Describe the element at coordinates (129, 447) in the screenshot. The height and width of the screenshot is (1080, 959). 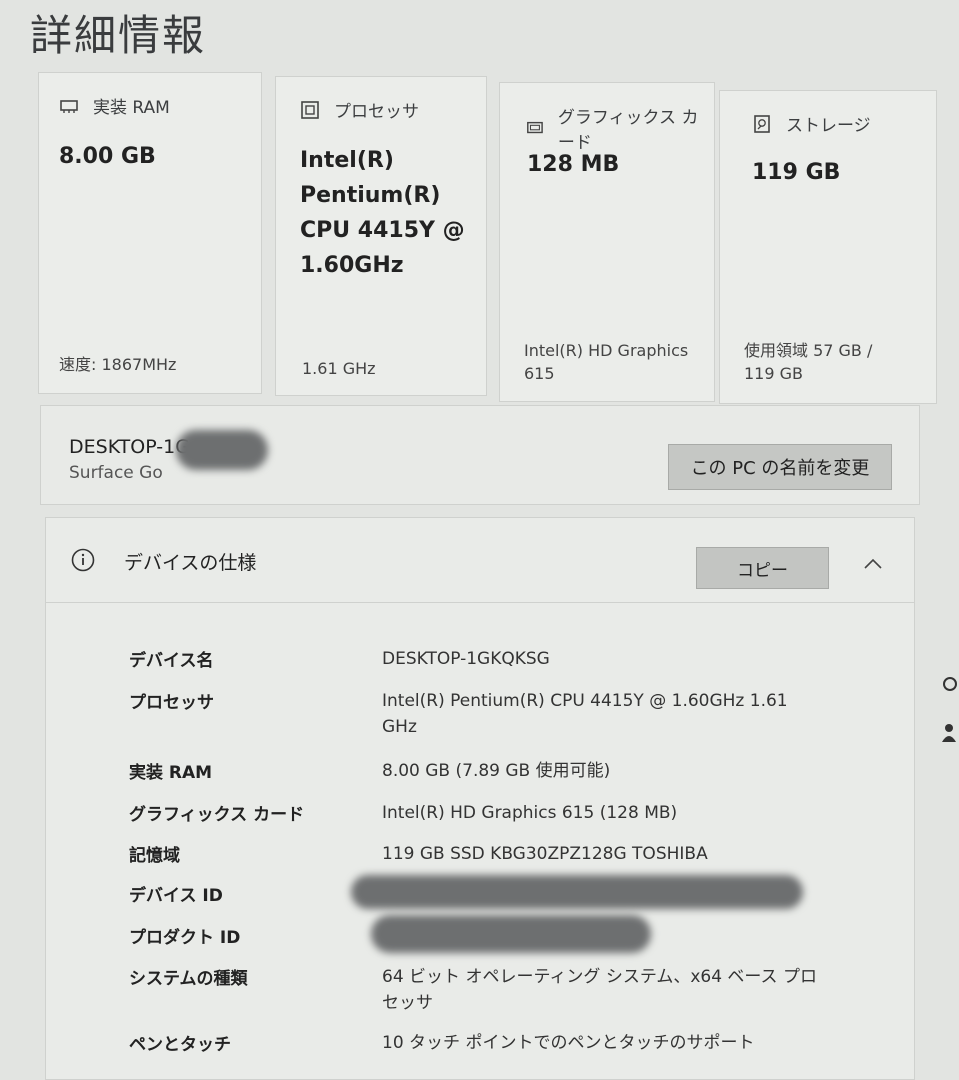
I see `pc-name: DESKTOP-1G` at that location.